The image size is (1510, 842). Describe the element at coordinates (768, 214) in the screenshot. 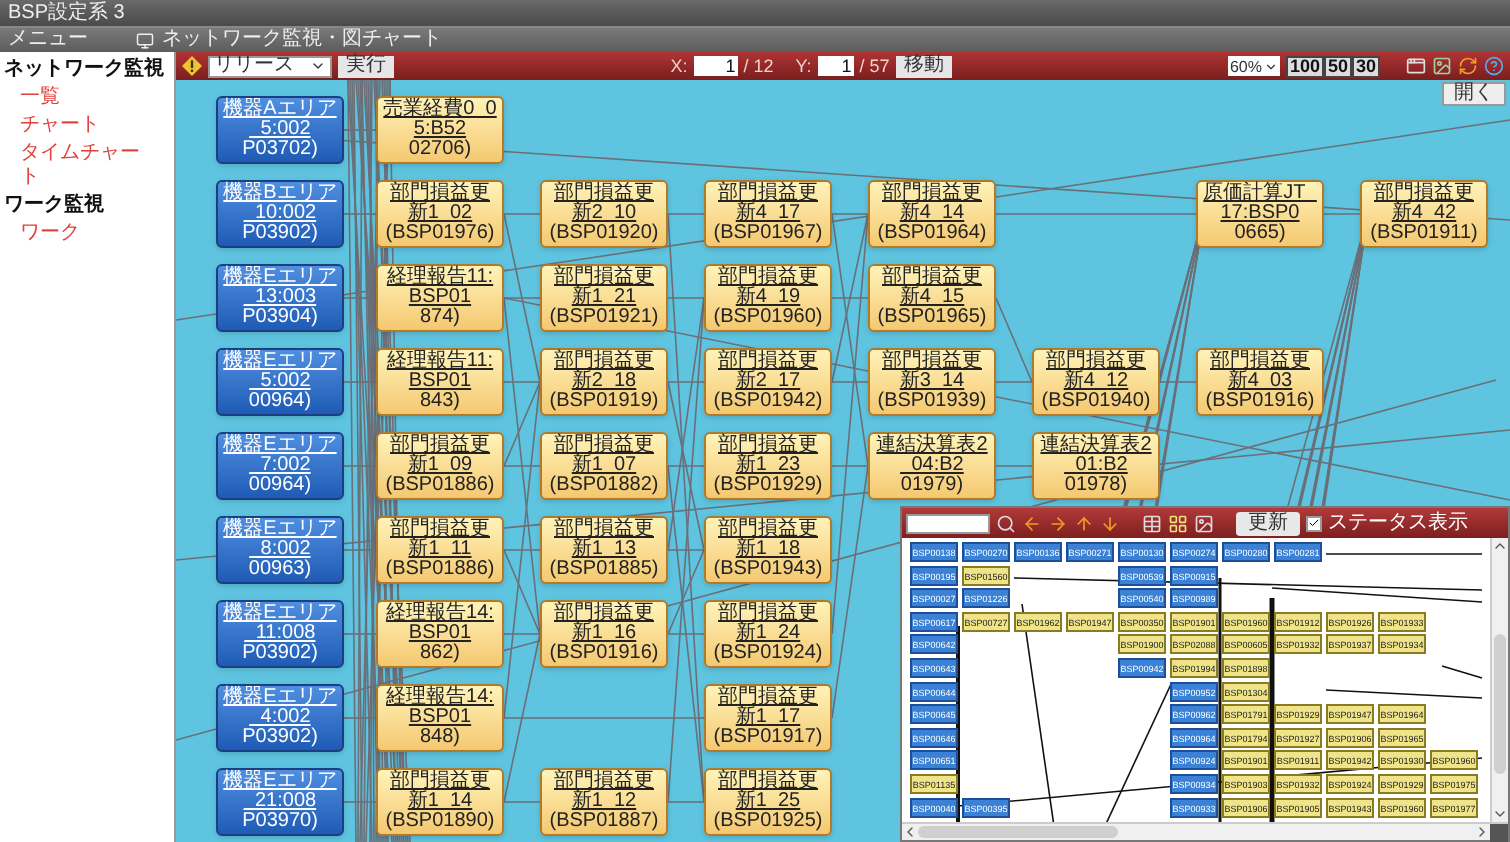

I see `job-node: 部門損益更新4_17 (BSP01967)` at that location.